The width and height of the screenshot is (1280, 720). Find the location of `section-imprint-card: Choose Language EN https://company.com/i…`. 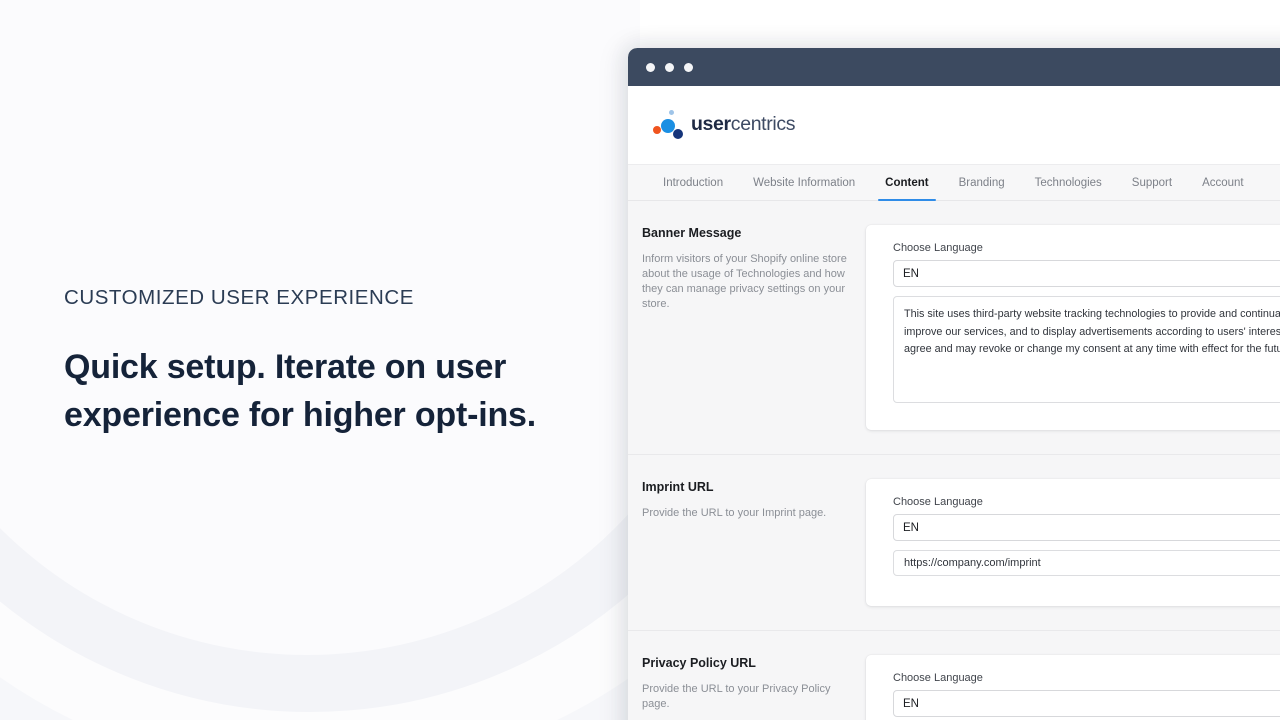

section-imprint-card: Choose Language EN https://company.com/i… is located at coordinates (1073, 542).